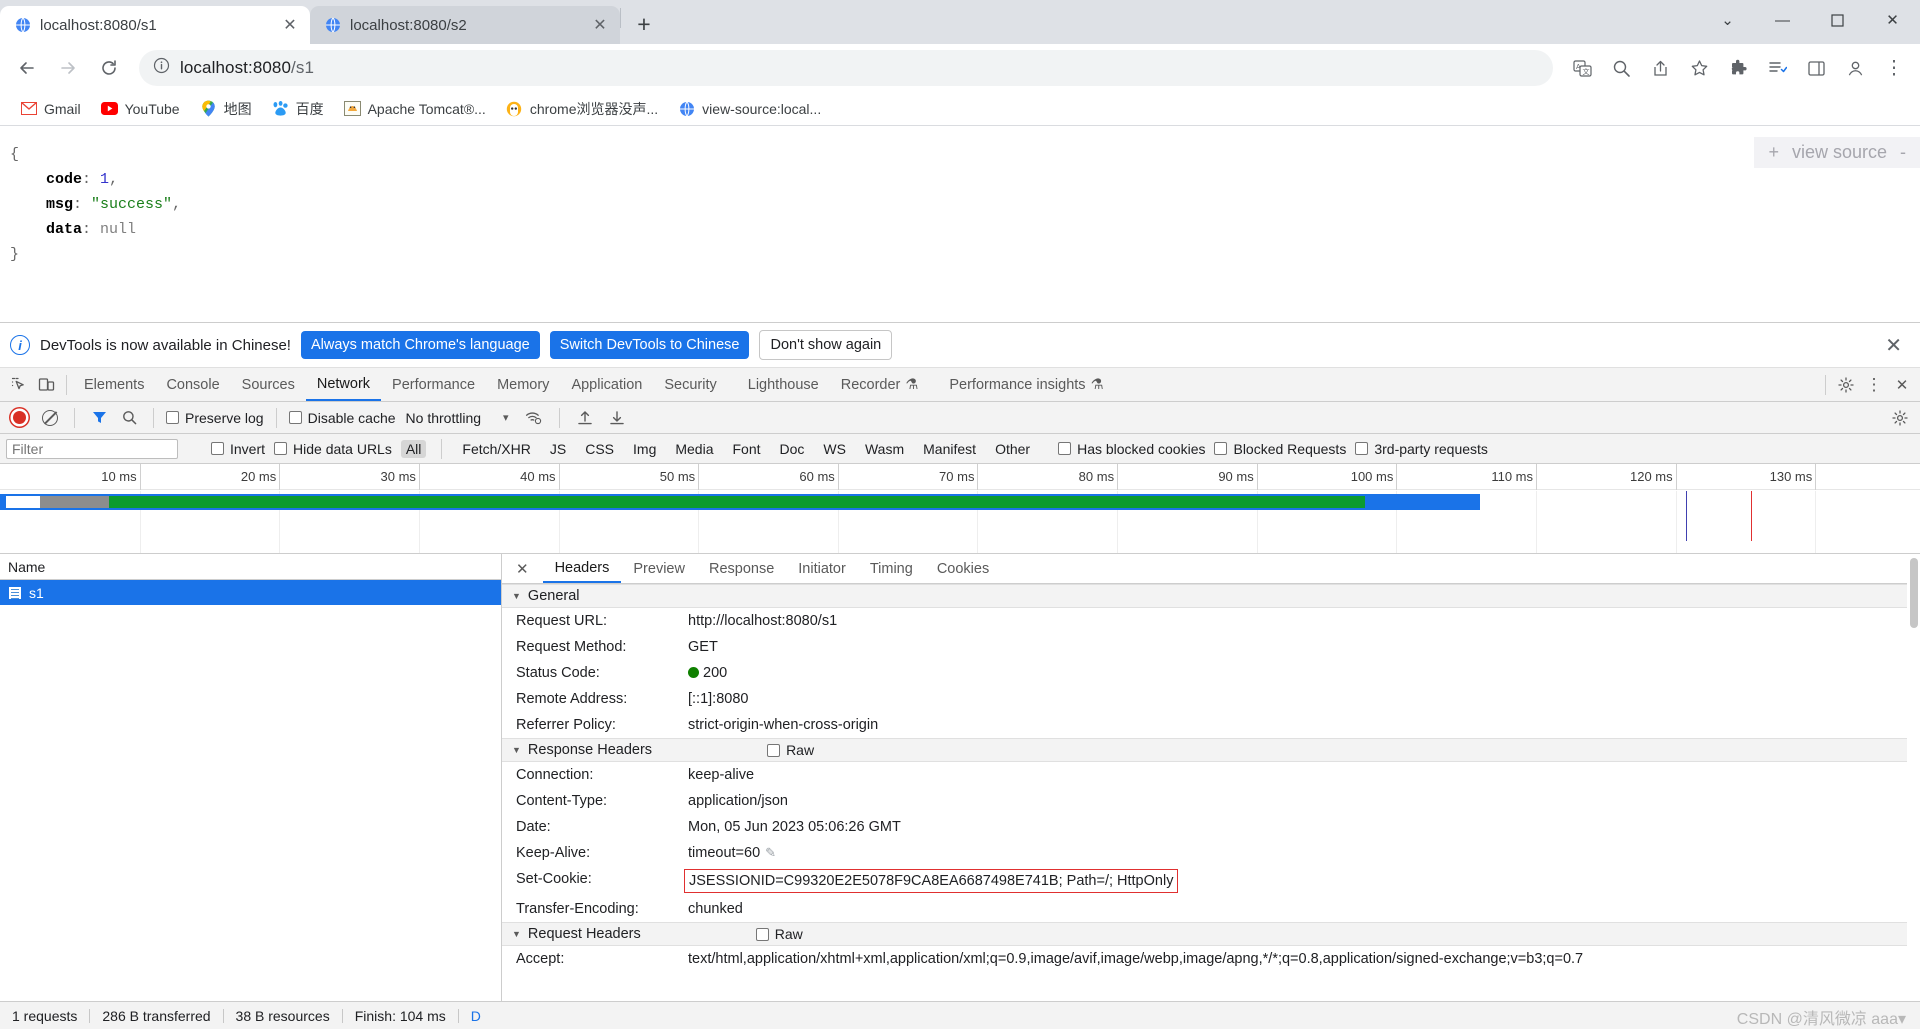 The image size is (1920, 1029). I want to click on devtools-settings-gear-icon, so click(1846, 385).